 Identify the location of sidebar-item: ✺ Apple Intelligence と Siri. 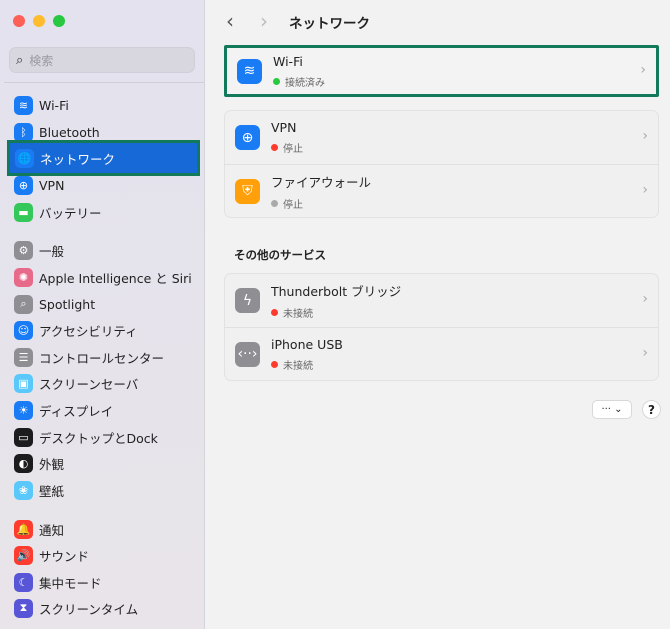
(102, 277).